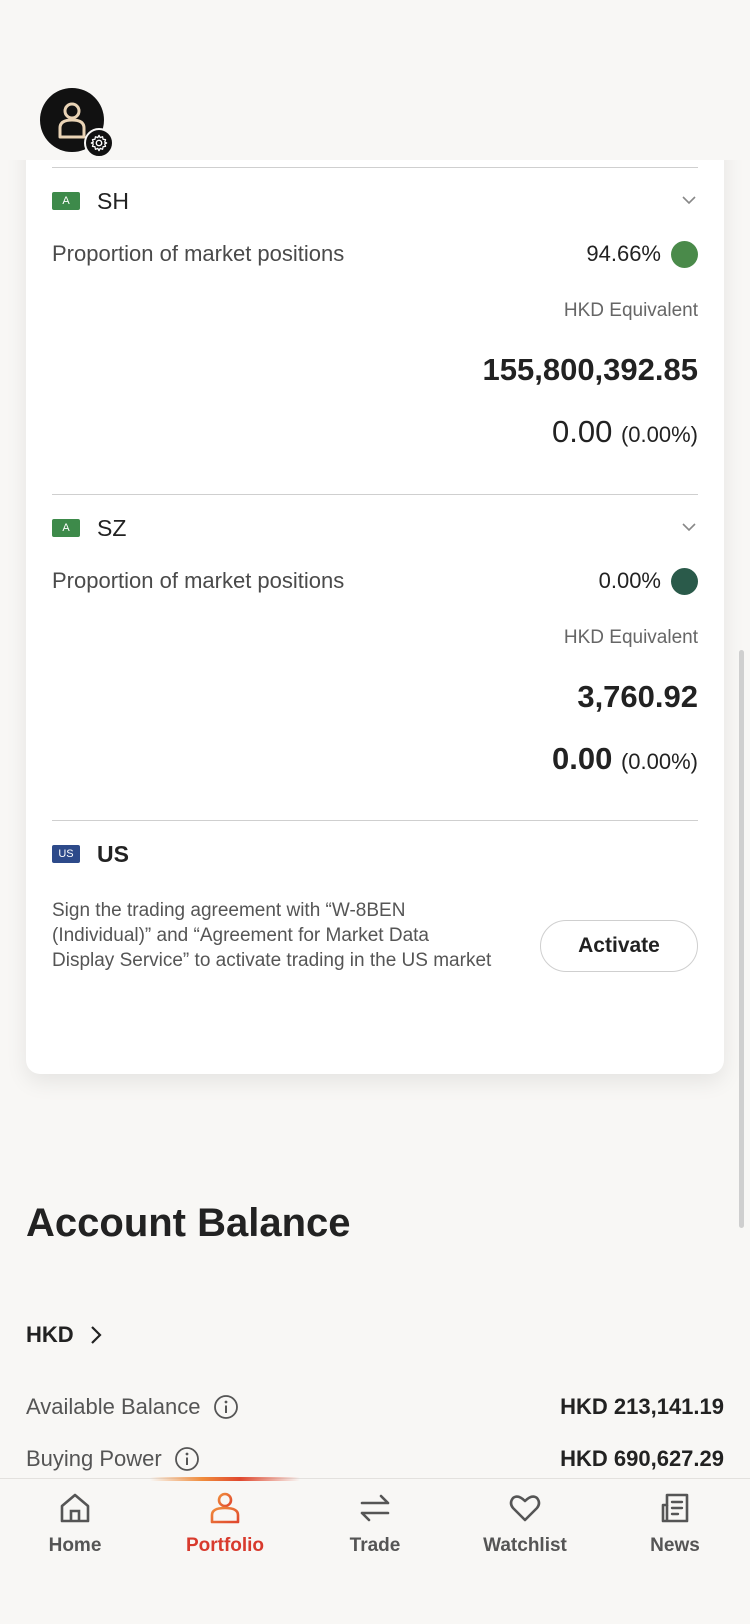 The height and width of the screenshot is (1624, 750). Describe the element at coordinates (375, 528) in the screenshot. I see `market-header-sz: A SZ` at that location.